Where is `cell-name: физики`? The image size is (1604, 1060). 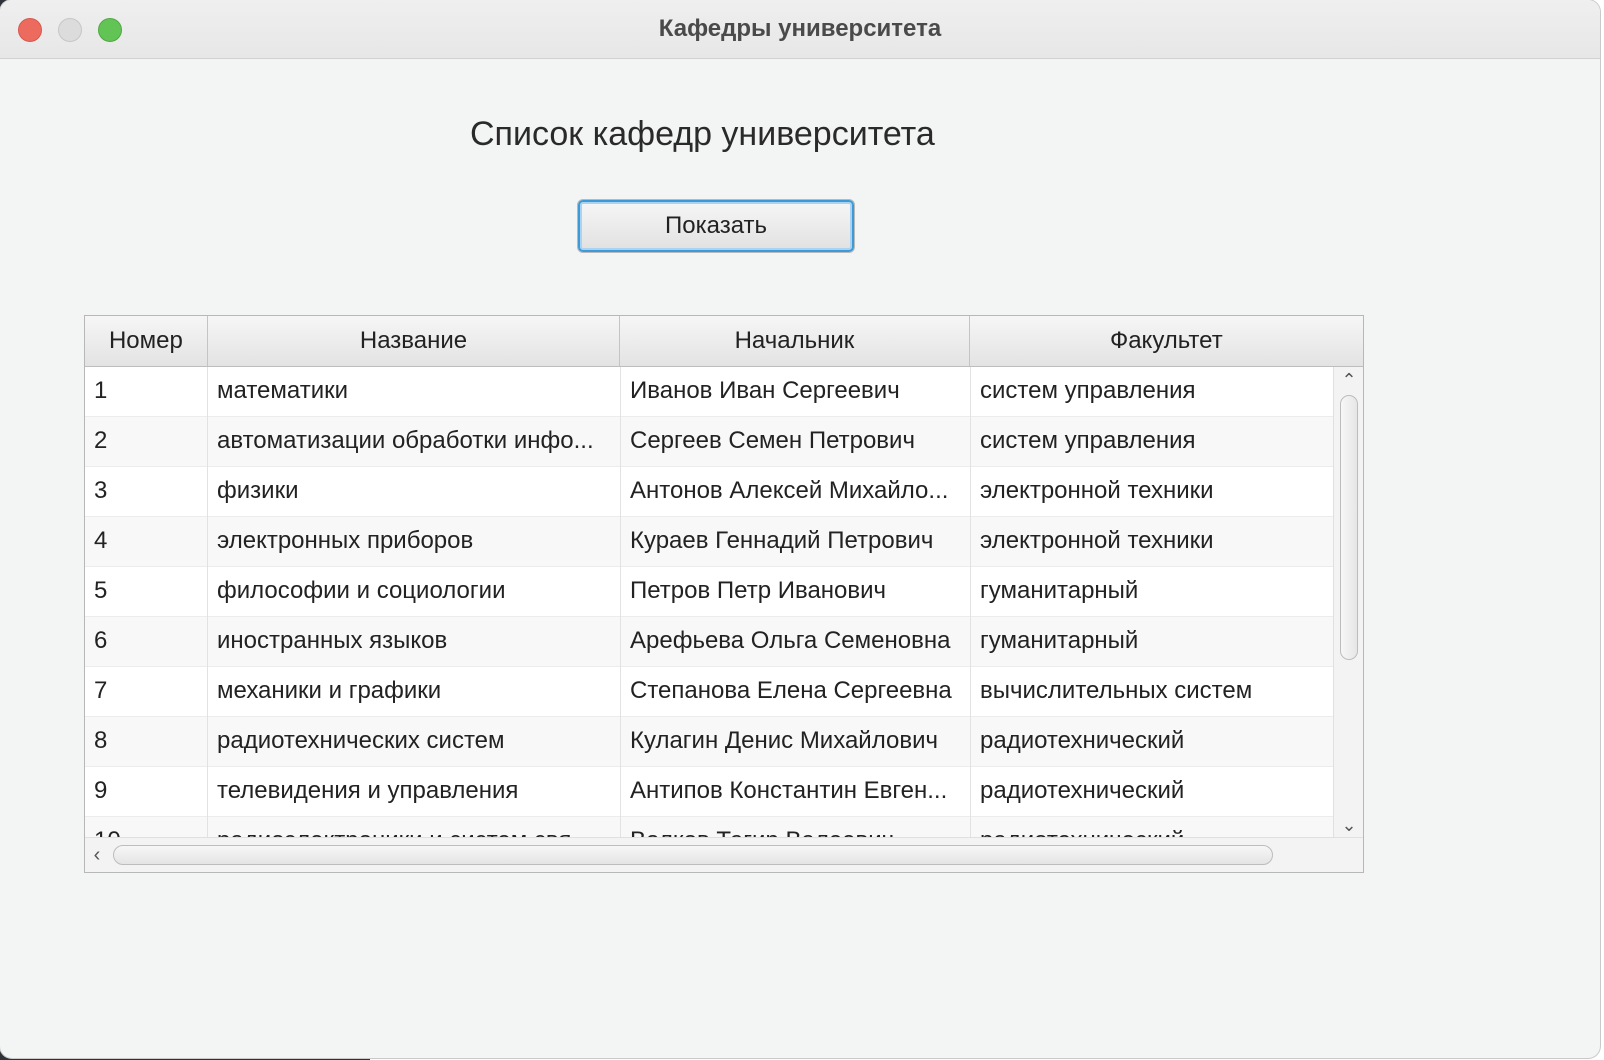
cell-name: физики is located at coordinates (414, 492).